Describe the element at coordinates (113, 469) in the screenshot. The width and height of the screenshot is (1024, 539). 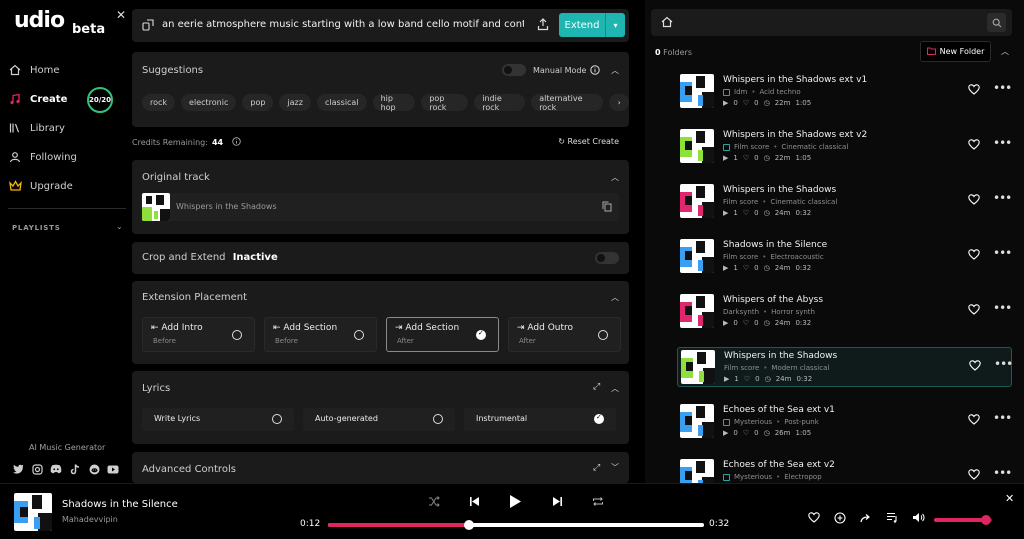
I see `youtube-icon` at that location.